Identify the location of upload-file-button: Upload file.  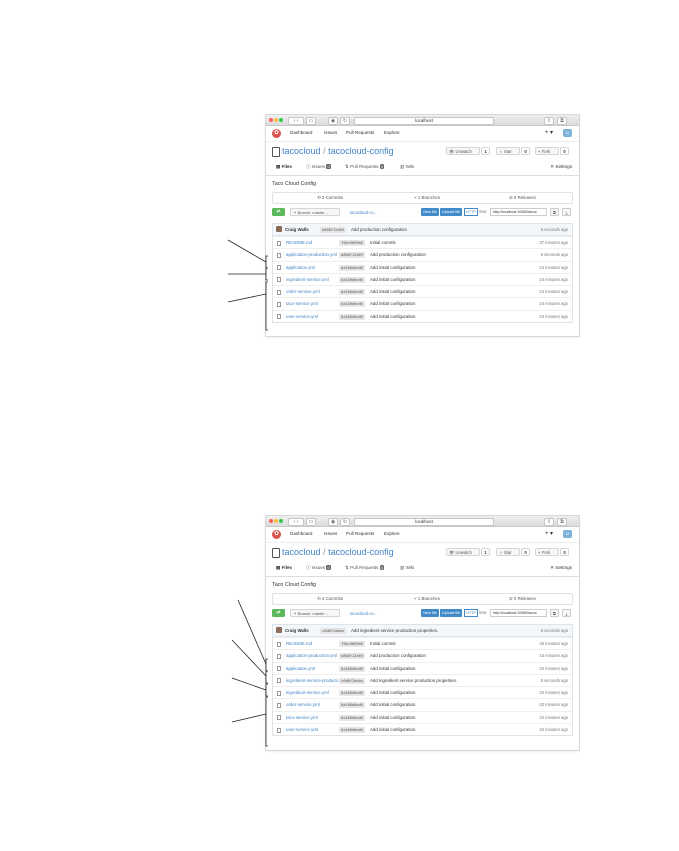
(451, 212).